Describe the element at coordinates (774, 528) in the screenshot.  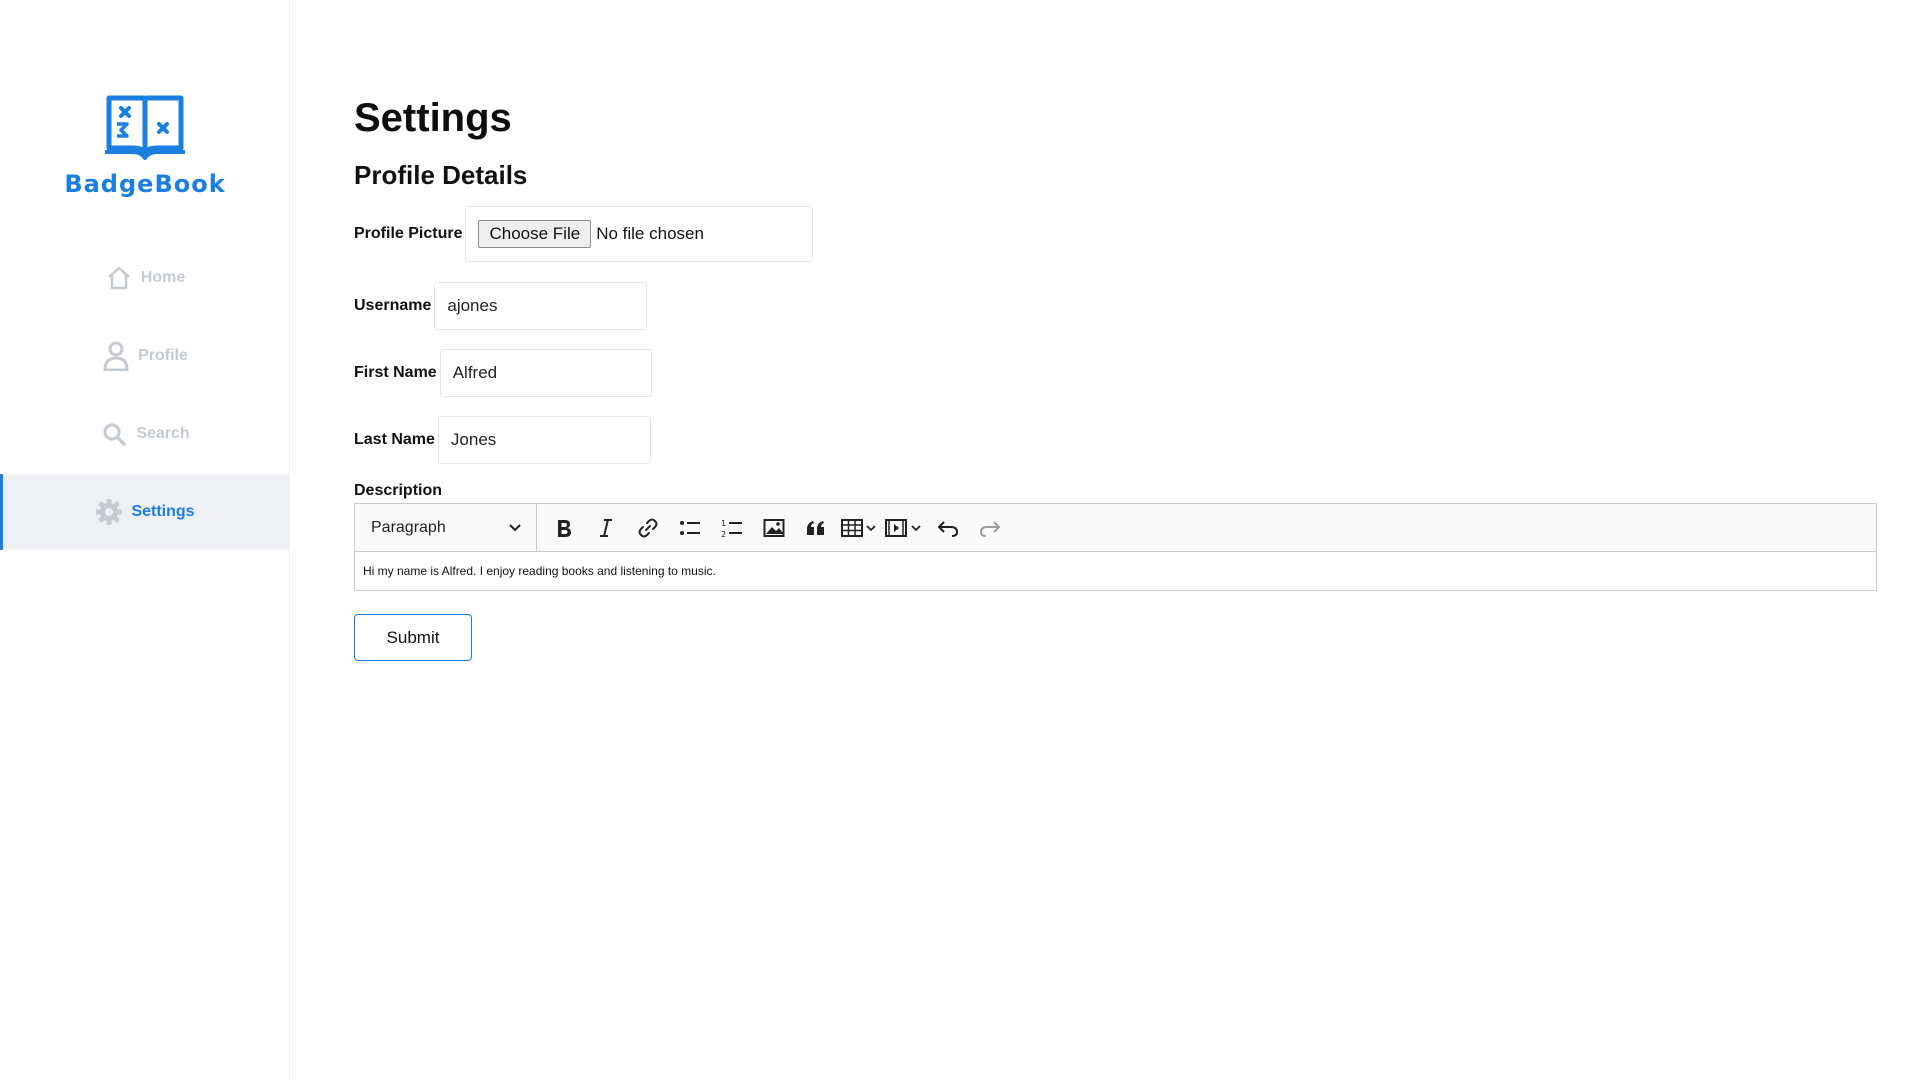
I see `image-icon` at that location.